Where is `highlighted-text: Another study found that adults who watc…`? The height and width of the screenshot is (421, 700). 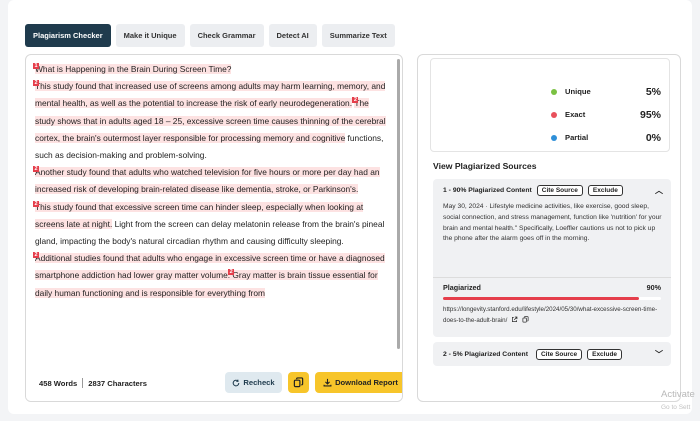
highlighted-text: Another study found that adults who watc… is located at coordinates (207, 181).